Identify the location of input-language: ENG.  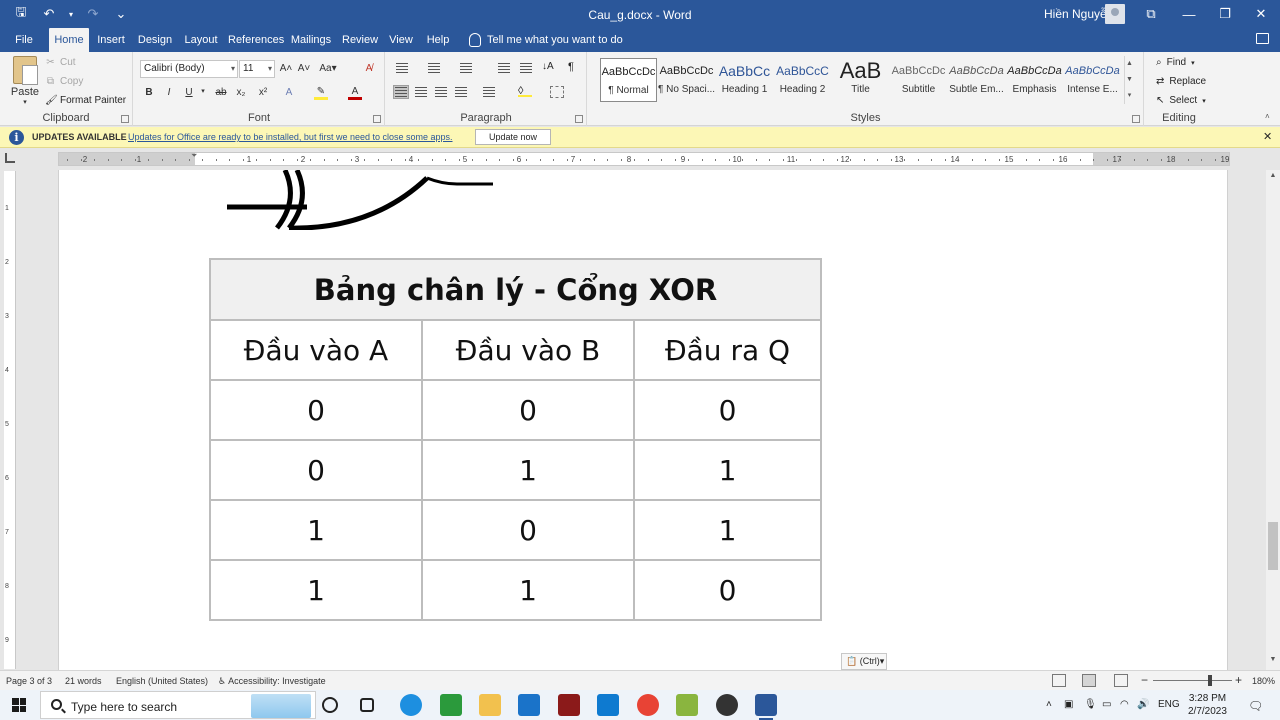
(1169, 704).